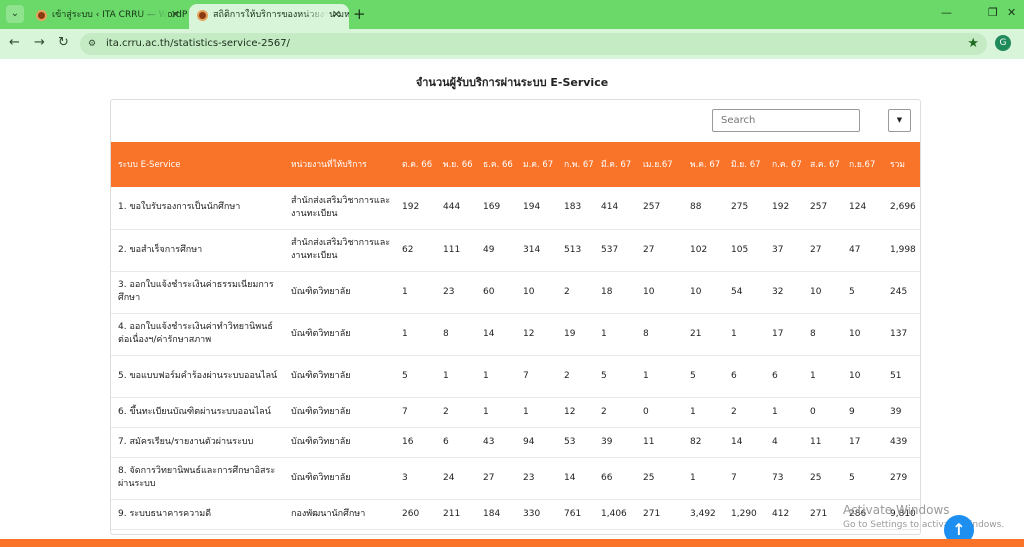 The image size is (1024, 547). I want to click on count-cell: 439, so click(901, 442).